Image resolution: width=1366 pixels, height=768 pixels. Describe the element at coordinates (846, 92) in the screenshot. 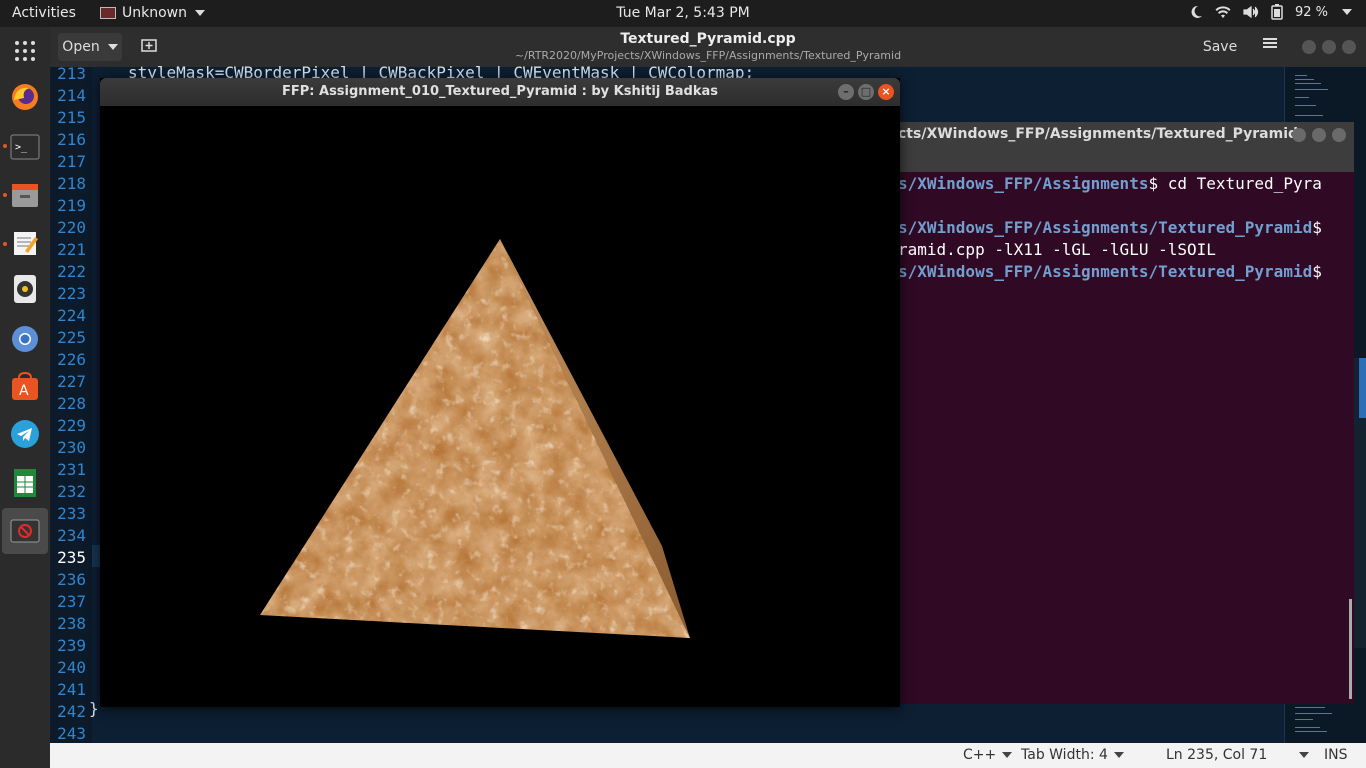

I see `minimize-button: –` at that location.